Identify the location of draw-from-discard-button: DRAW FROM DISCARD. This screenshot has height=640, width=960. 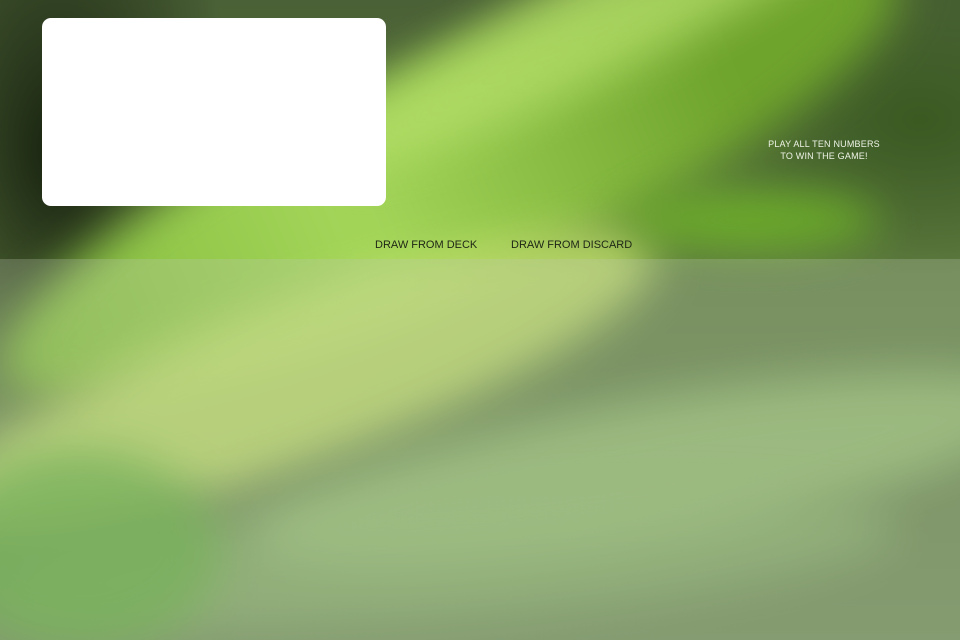
(571, 245).